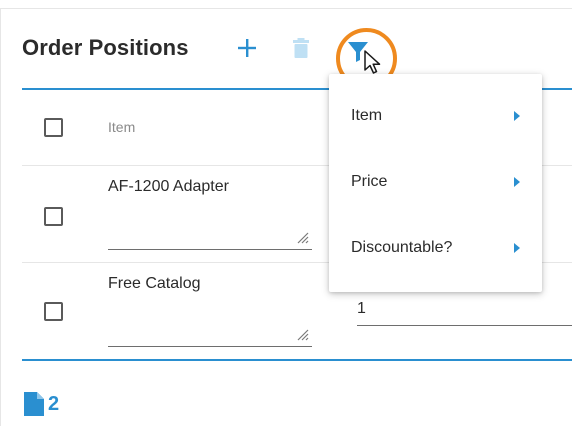  I want to click on record-count: 2, so click(41, 404).